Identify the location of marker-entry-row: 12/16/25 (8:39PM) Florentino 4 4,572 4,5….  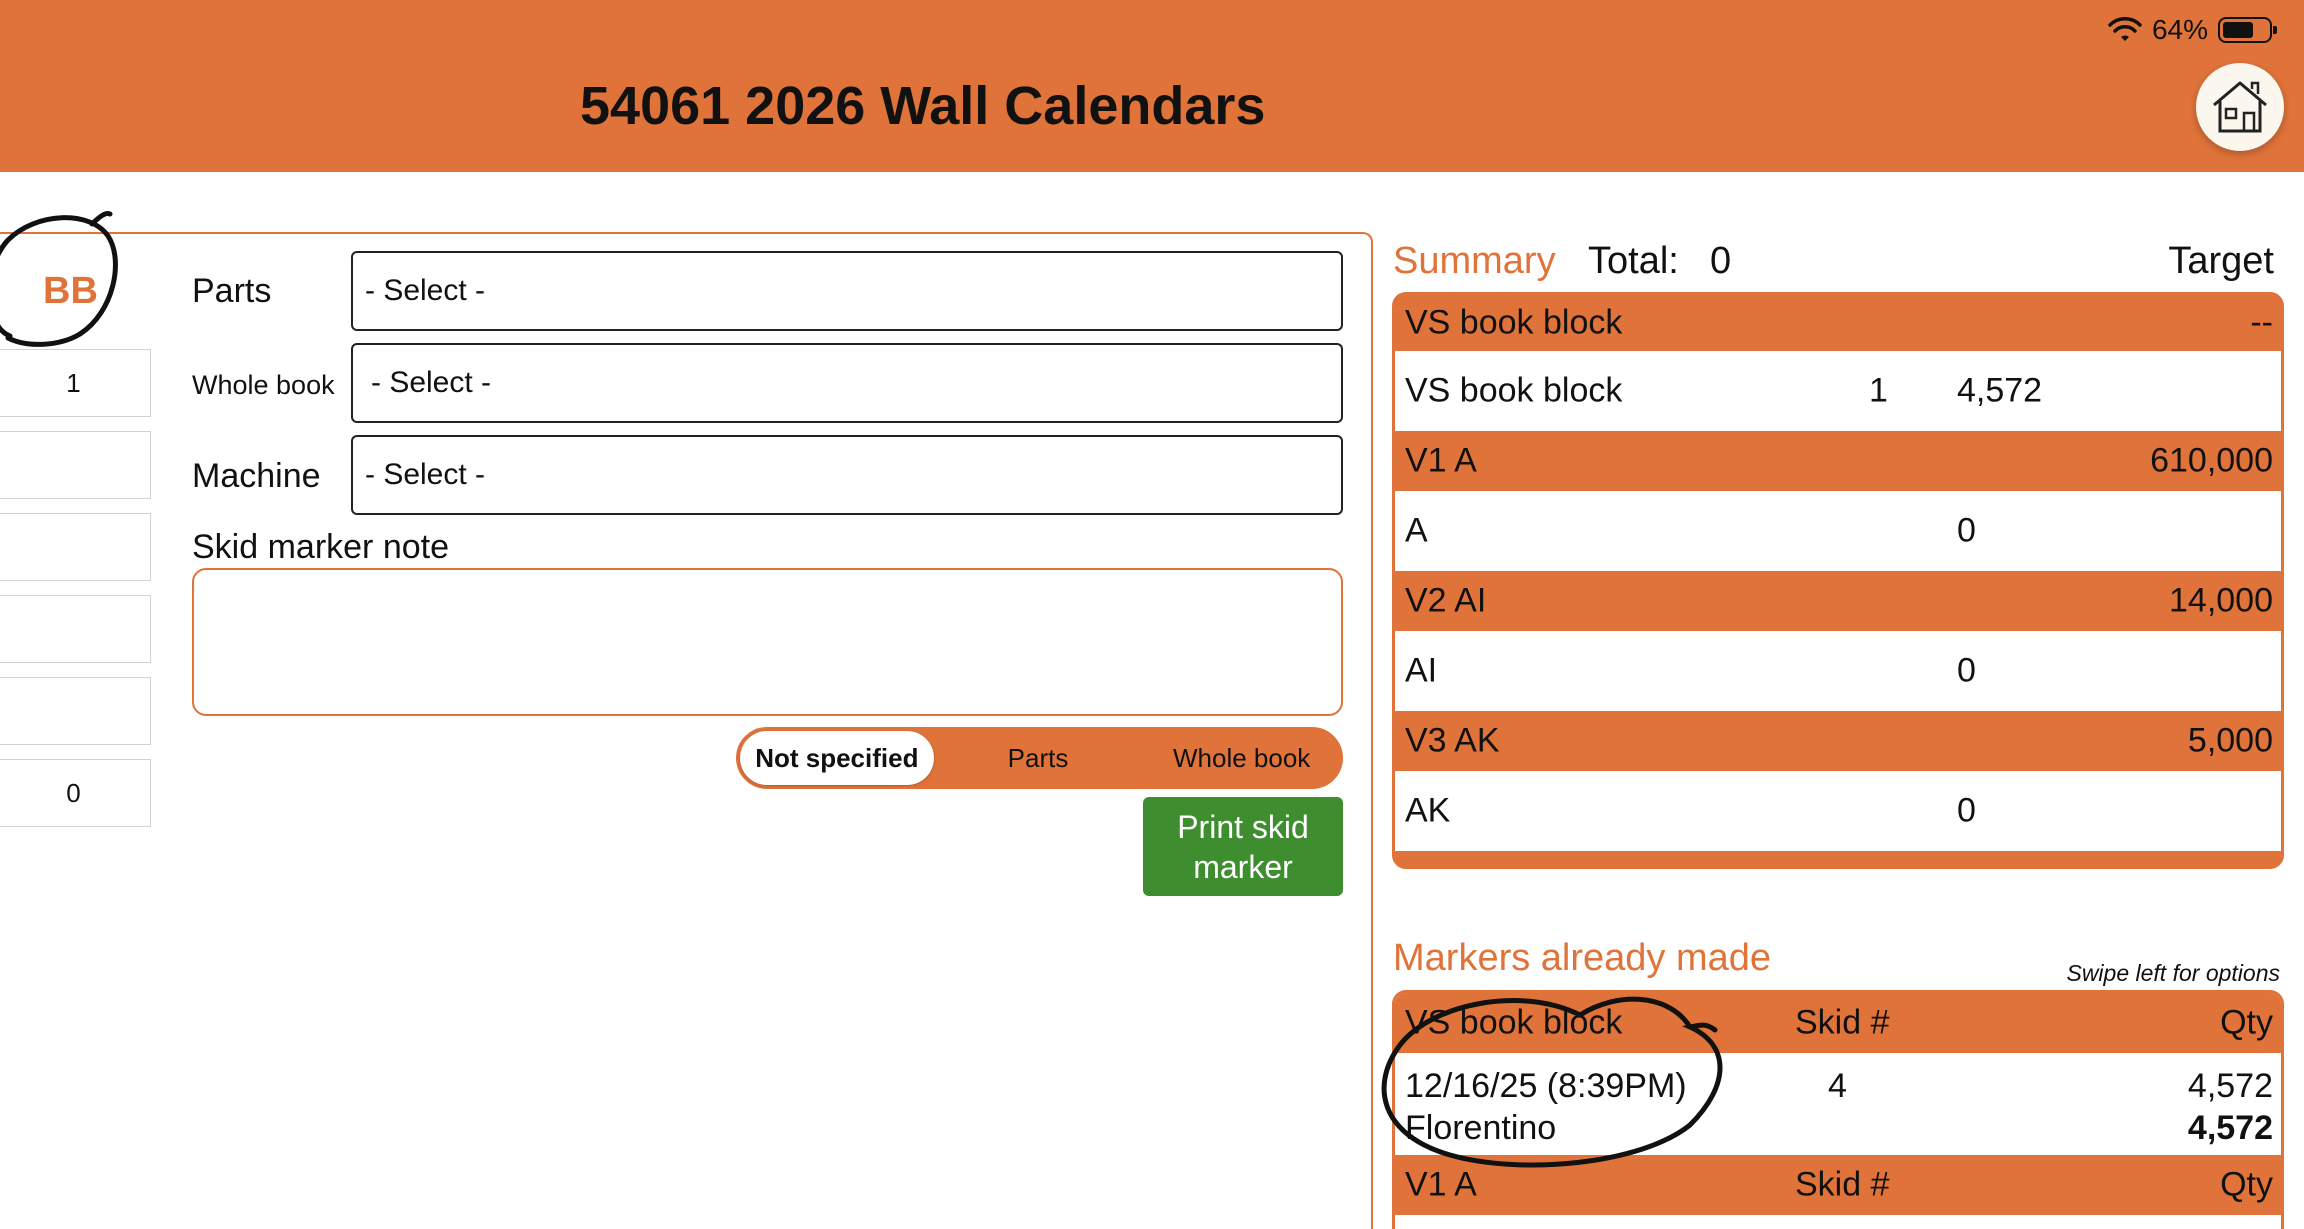
(1838, 1103).